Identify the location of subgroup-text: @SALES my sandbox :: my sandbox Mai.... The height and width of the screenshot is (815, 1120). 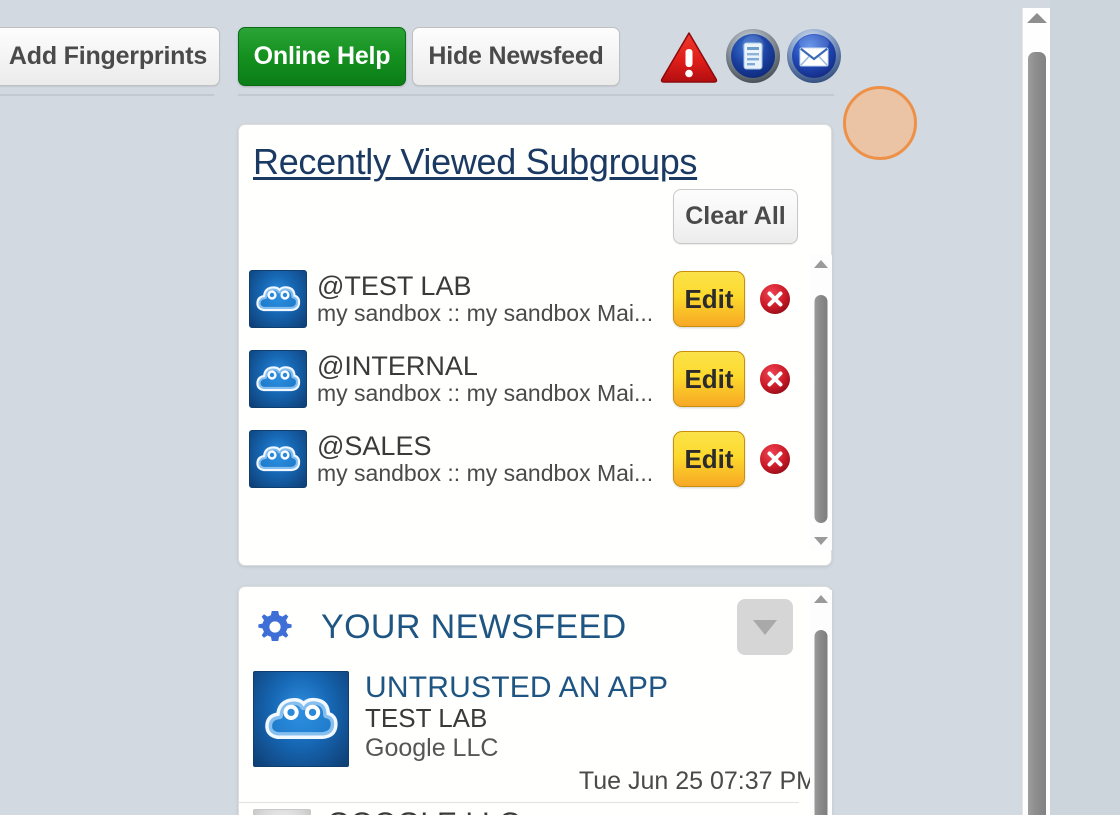
(495, 459).